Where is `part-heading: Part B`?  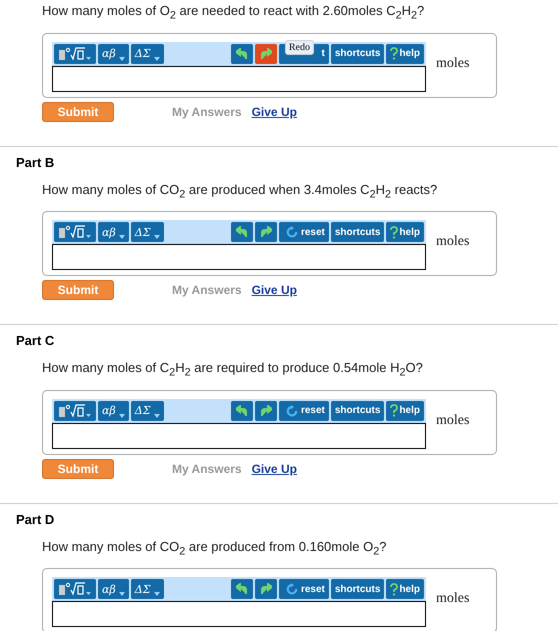
part-heading: Part B is located at coordinates (36, 162).